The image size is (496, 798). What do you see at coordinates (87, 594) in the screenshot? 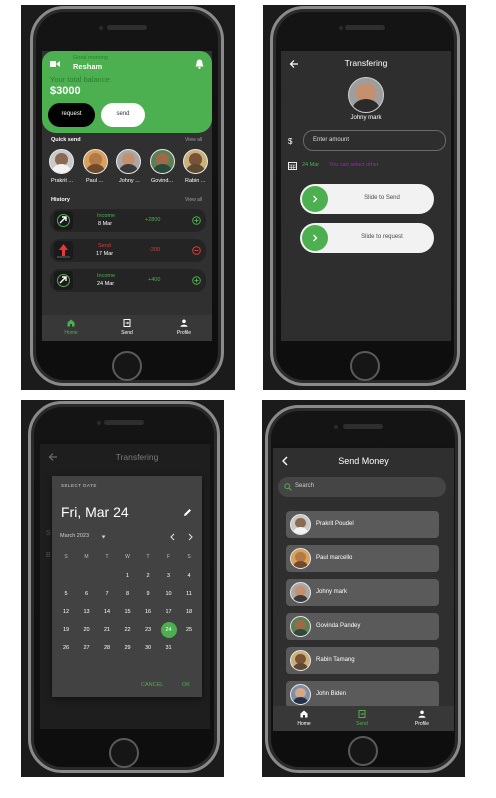
I see `calendar-day: 6` at bounding box center [87, 594].